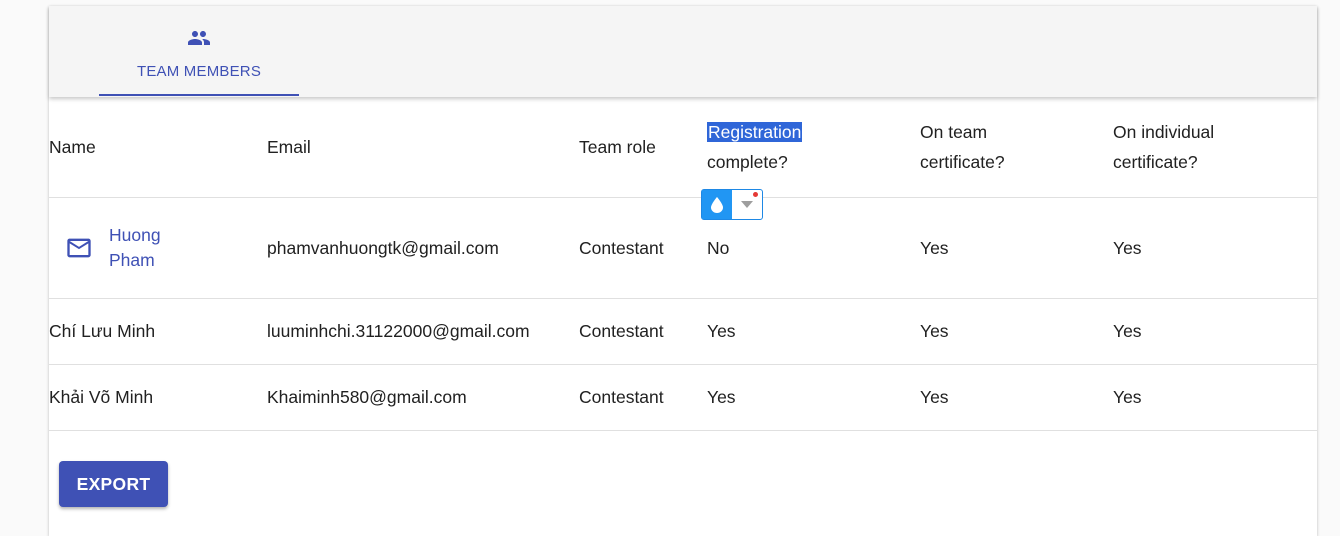  I want to click on header-team-role: Team role, so click(643, 147).